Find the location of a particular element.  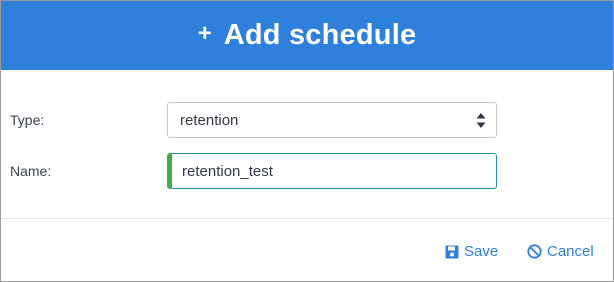

type-label: Type: is located at coordinates (27, 120).